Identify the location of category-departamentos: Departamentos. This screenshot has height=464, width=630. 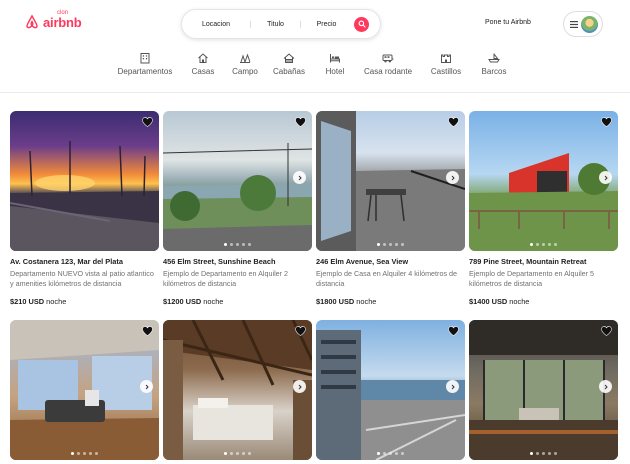
(145, 64).